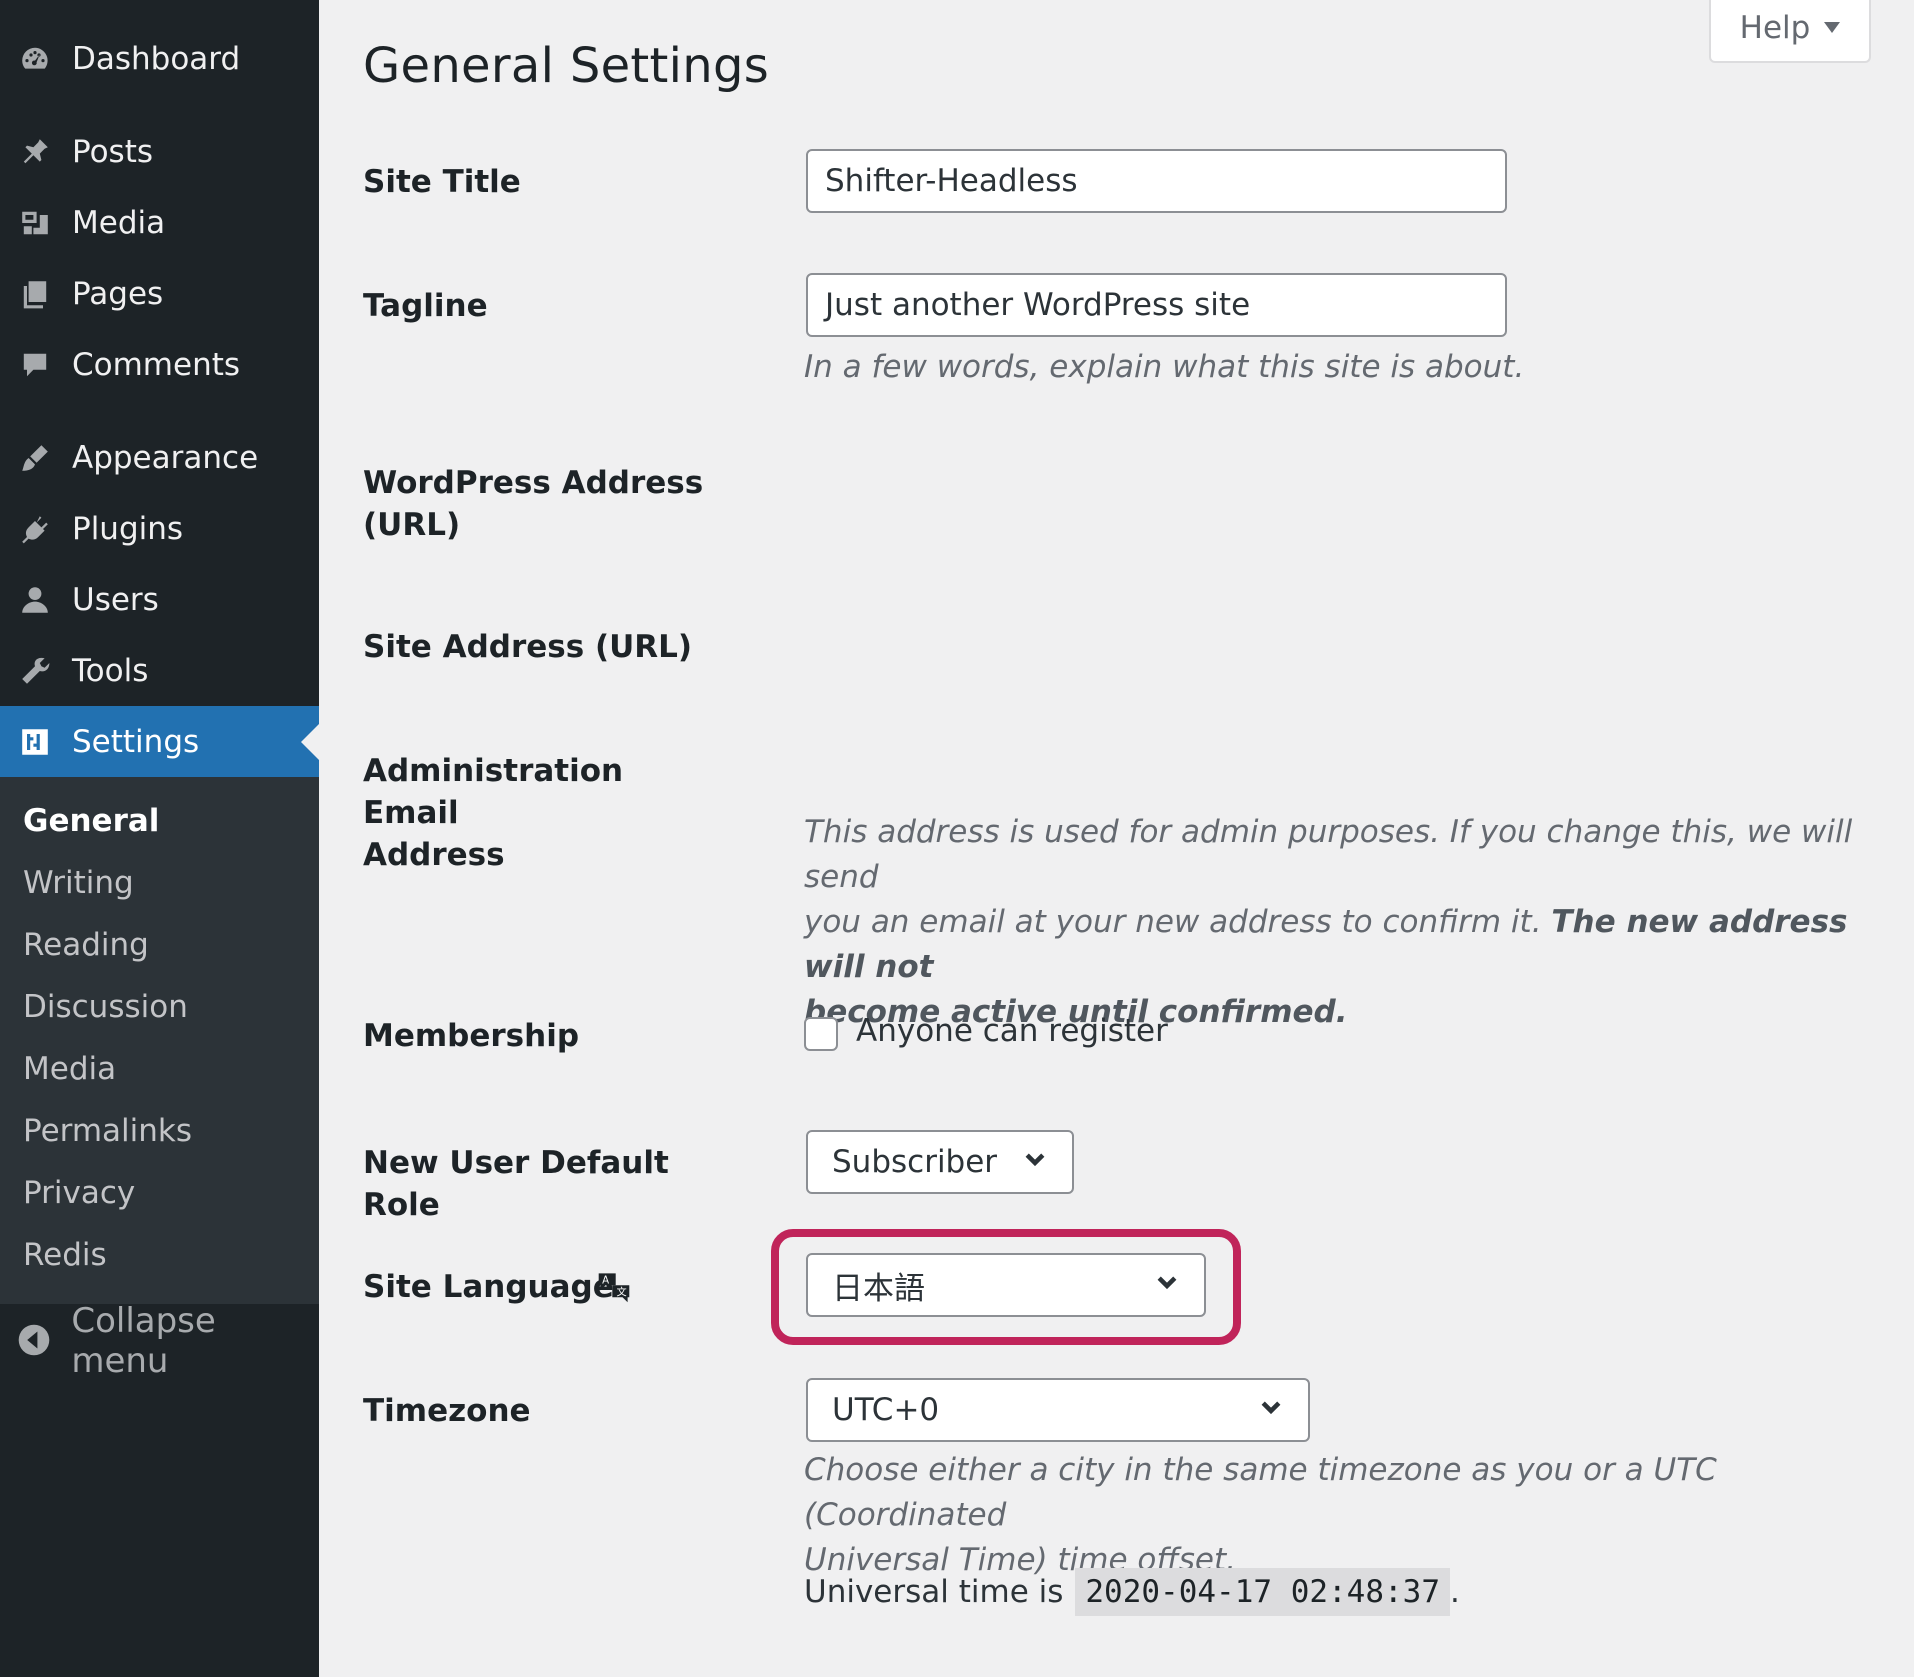 The height and width of the screenshot is (1677, 1914). What do you see at coordinates (543, 504) in the screenshot?
I see `wordpress-address-label: WordPress Address (URL)` at bounding box center [543, 504].